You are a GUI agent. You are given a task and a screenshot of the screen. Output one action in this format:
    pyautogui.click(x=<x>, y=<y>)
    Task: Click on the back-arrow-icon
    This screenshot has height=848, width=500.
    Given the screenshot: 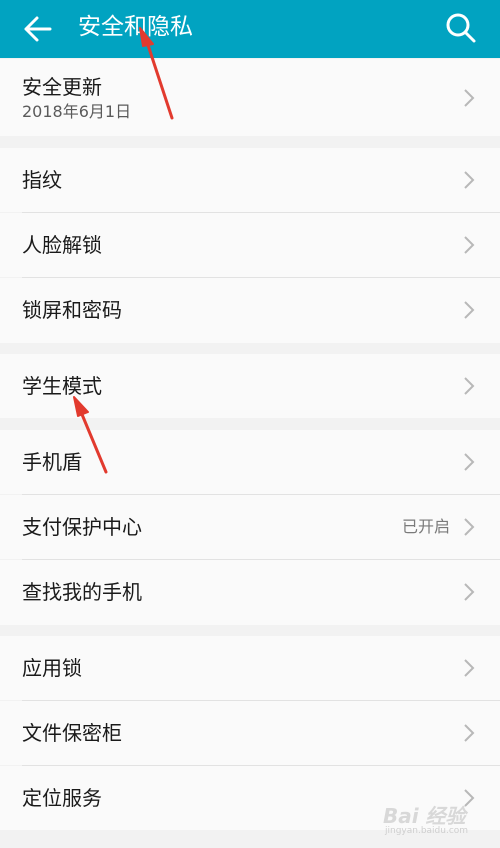 What is the action you would take?
    pyautogui.click(x=38, y=29)
    